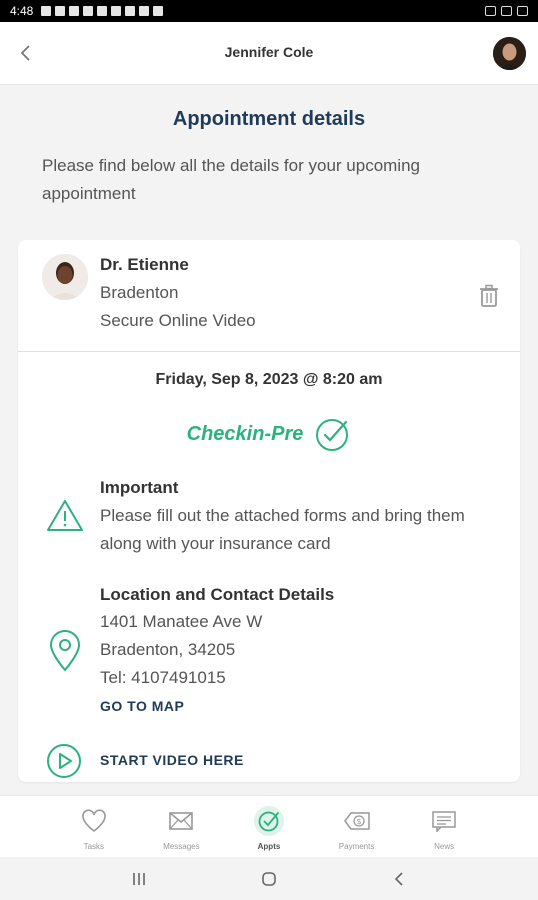 Image resolution: width=538 pixels, height=900 pixels. I want to click on trash-icon, so click(489, 295).